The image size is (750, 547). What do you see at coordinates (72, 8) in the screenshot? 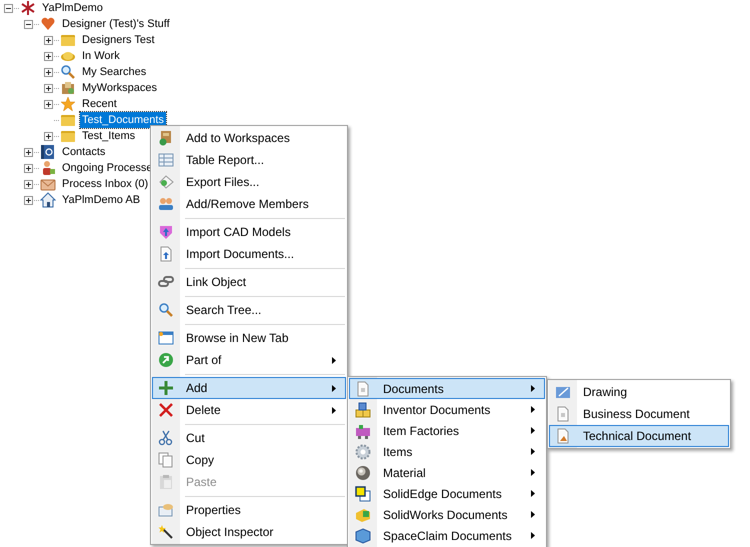
I see `tree-item: YaPlmDemo` at bounding box center [72, 8].